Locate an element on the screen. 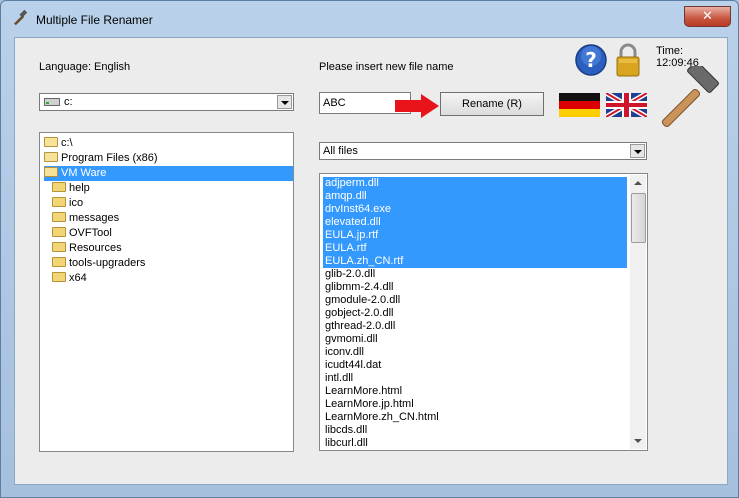 Image resolution: width=739 pixels, height=498 pixels. file-list-item: intl.dll is located at coordinates (475, 378).